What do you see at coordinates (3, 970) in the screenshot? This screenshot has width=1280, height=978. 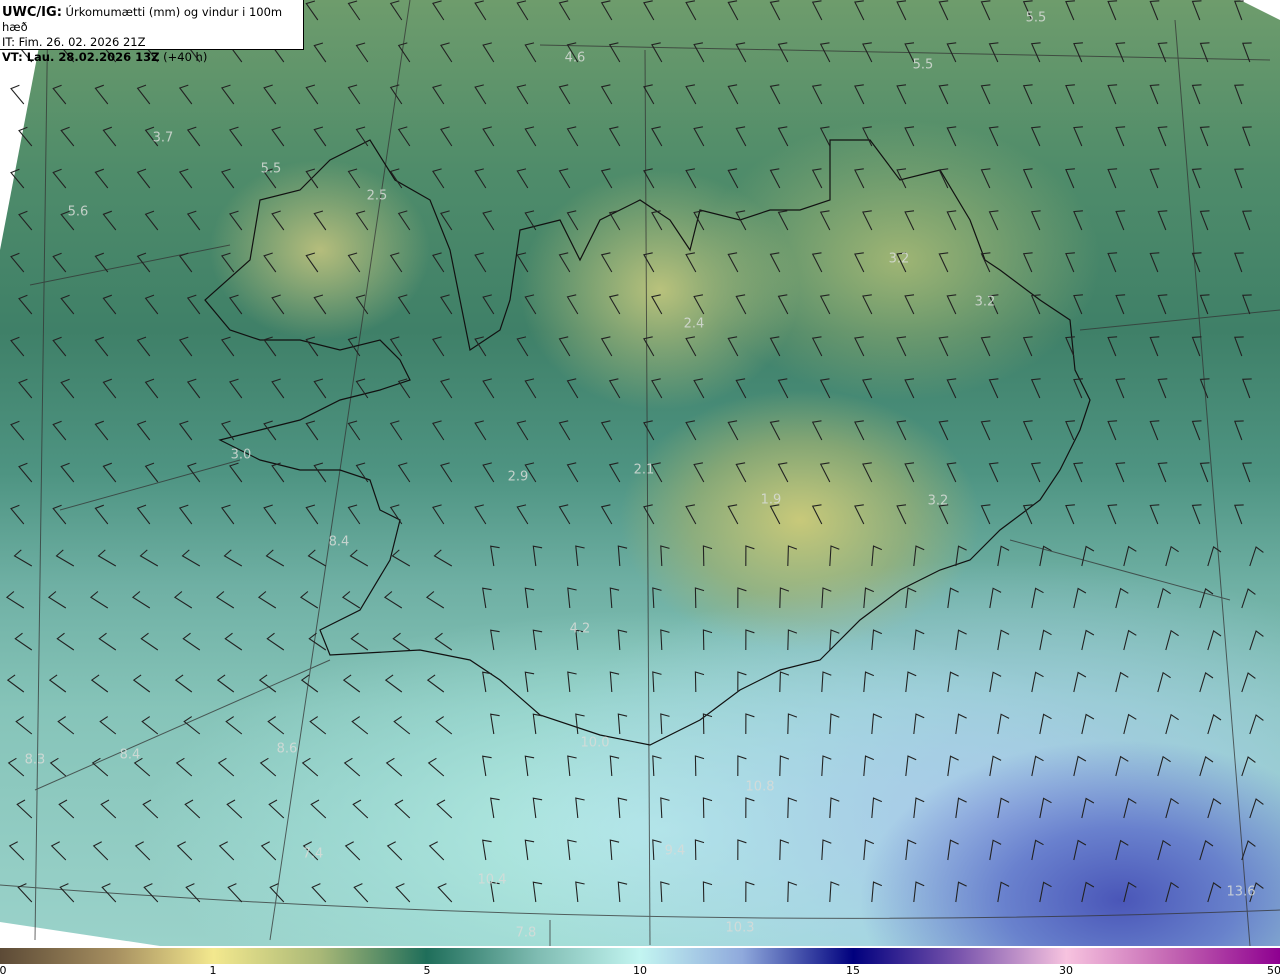 I see `colorbar-tick-label: 0` at bounding box center [3, 970].